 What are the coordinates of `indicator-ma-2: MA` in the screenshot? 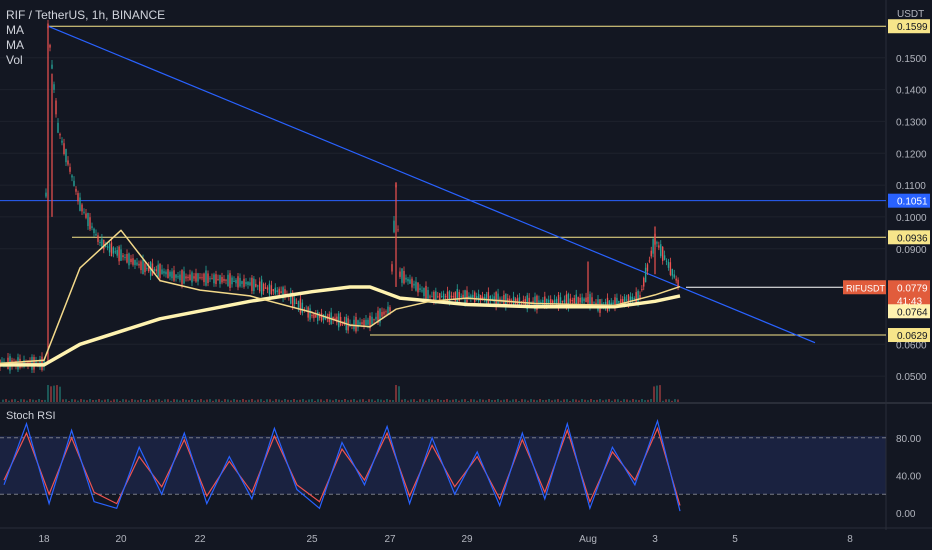 It's located at (85, 45).